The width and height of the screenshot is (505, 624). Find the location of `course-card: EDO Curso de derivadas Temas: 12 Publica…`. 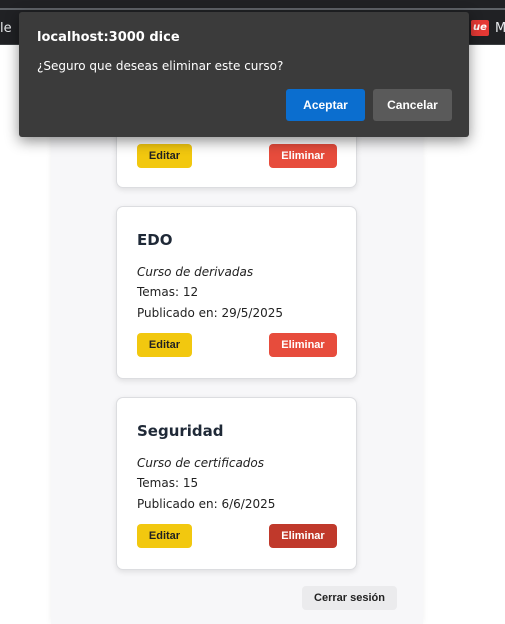

course-card: EDO Curso de derivadas Temas: 12 Publica… is located at coordinates (236, 292).